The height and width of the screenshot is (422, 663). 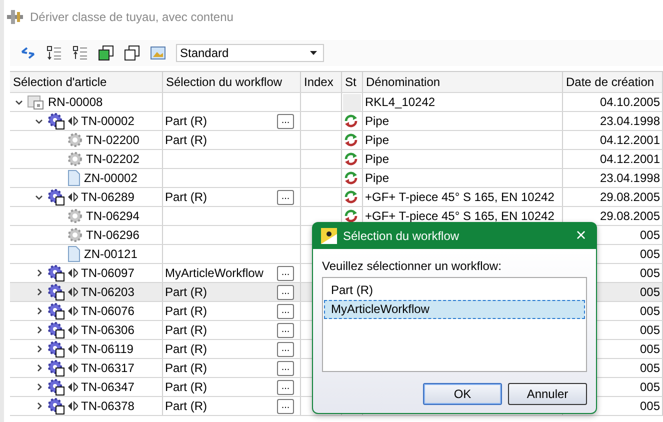 I want to click on article-number: TN-06289, so click(x=107, y=197).